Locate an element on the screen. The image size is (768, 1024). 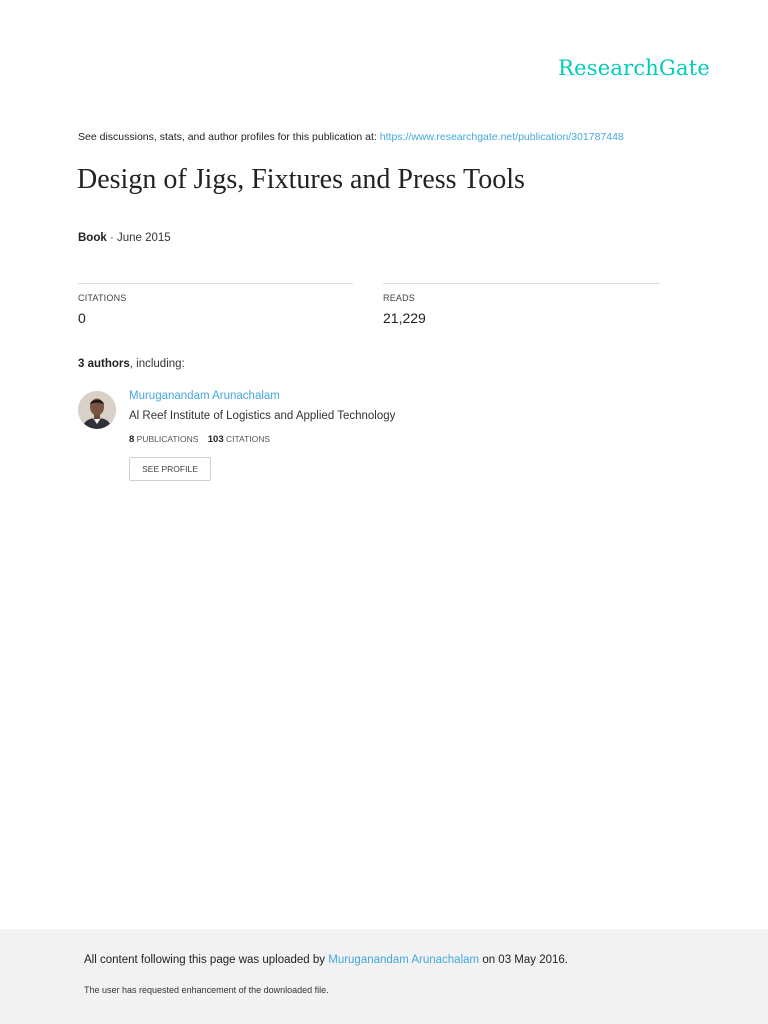
uploader-link: Muruganandam Arunachalam is located at coordinates (403, 960).